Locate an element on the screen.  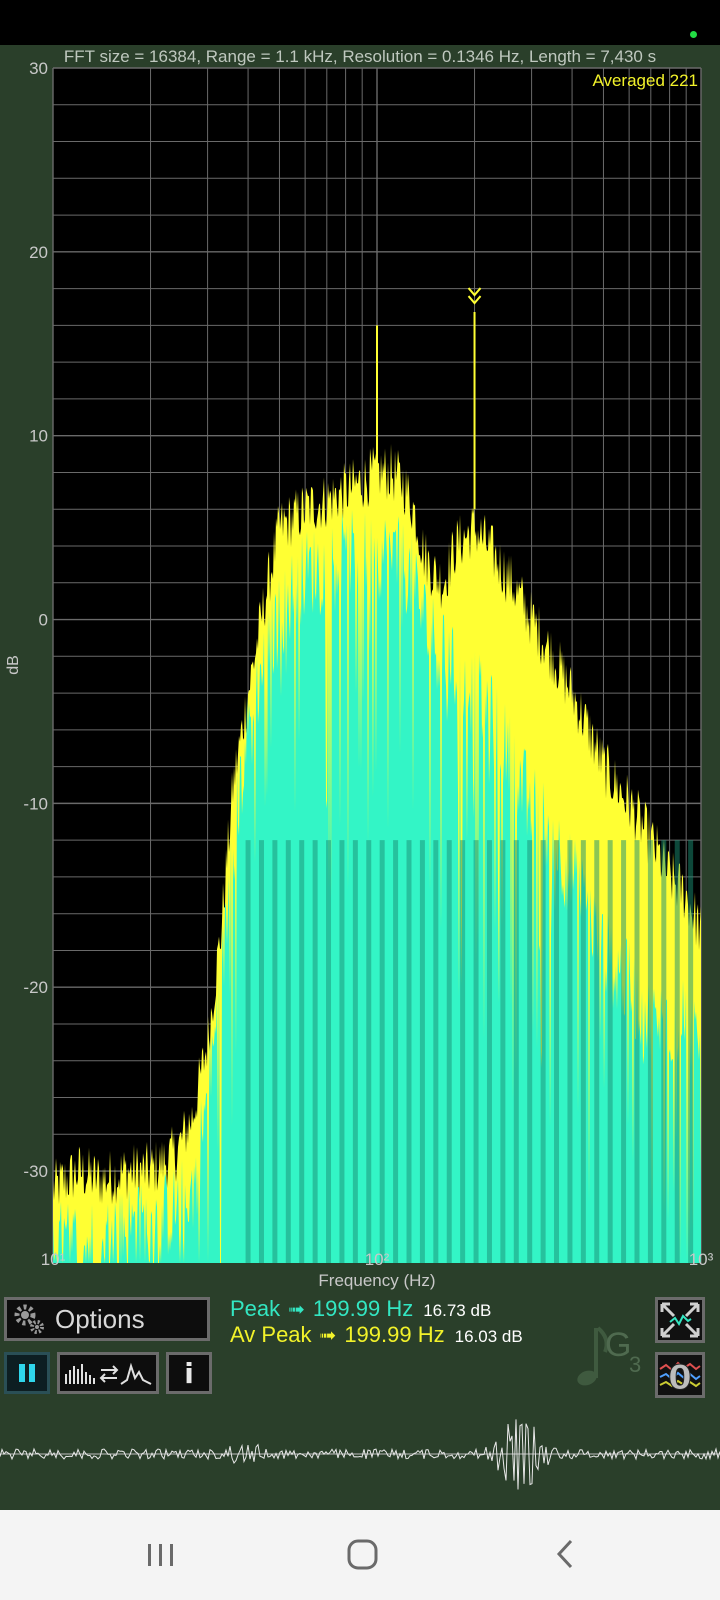
pause-button is located at coordinates (27, 1373).